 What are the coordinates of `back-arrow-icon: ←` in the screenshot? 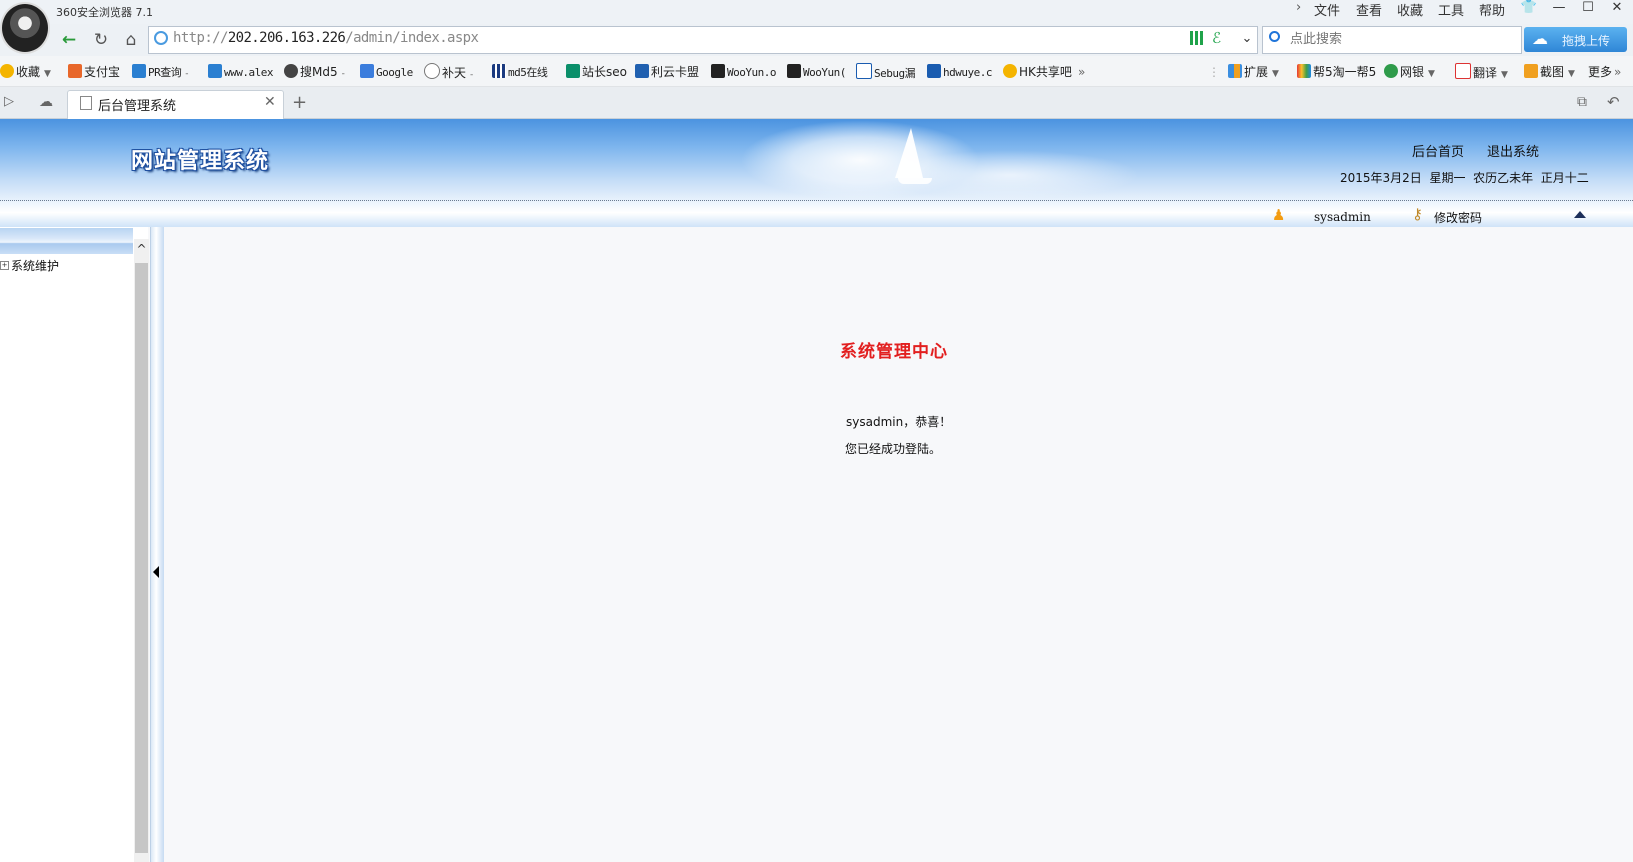 It's located at (69, 40).